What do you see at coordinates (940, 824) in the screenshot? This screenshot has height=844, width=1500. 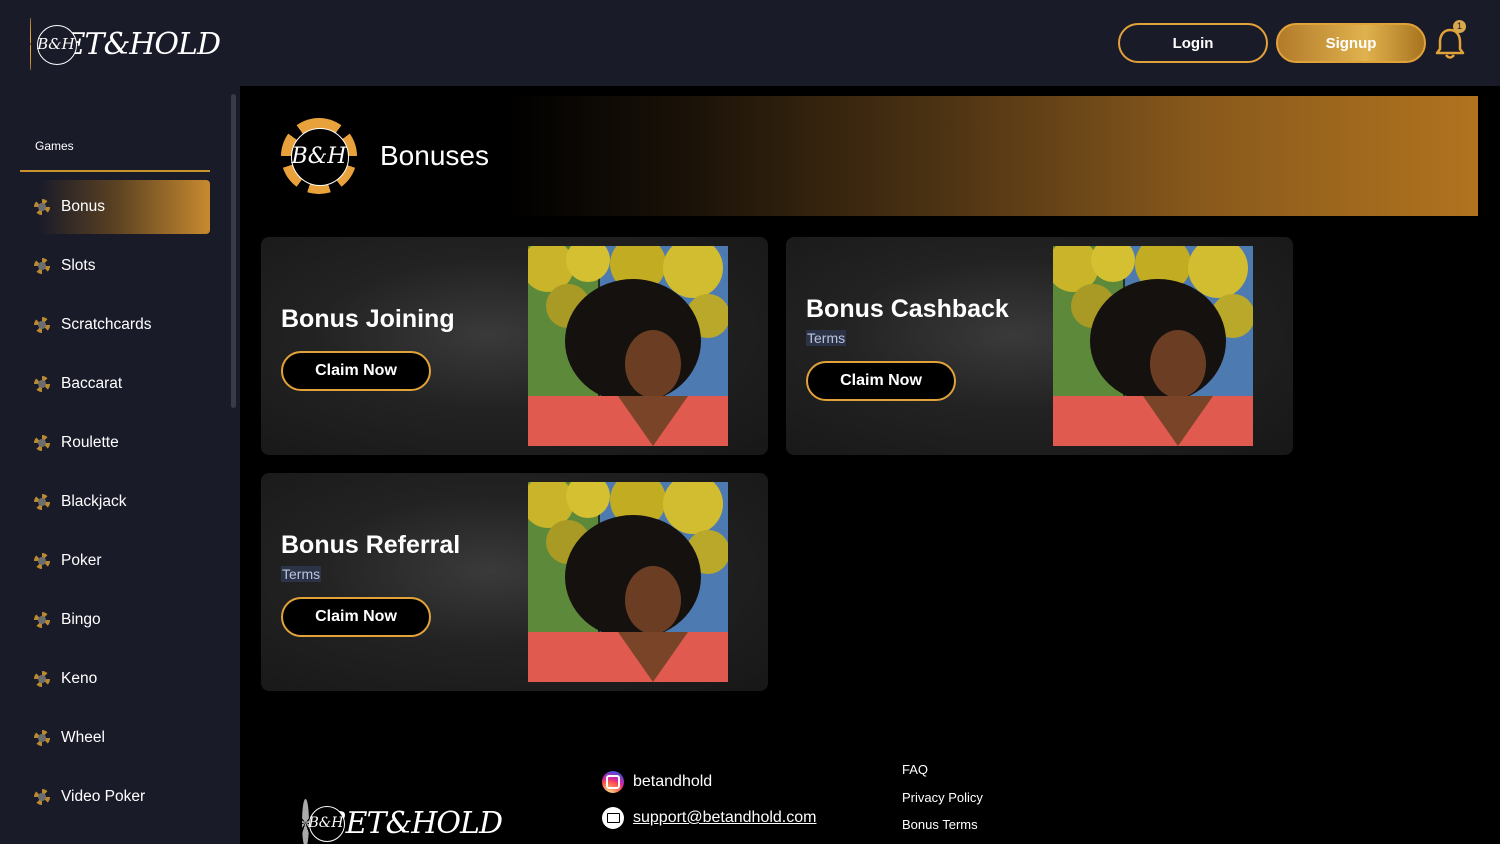 I see `footer-link-bonus-terms: Bonus Terms` at bounding box center [940, 824].